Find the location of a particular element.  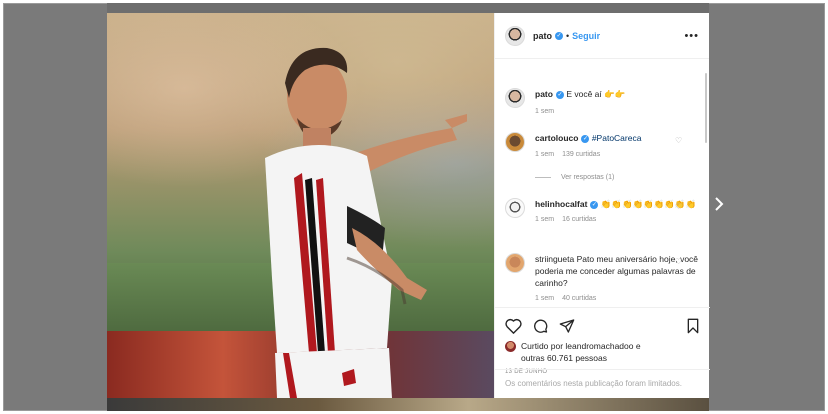

follow-button: Seguir is located at coordinates (586, 36).